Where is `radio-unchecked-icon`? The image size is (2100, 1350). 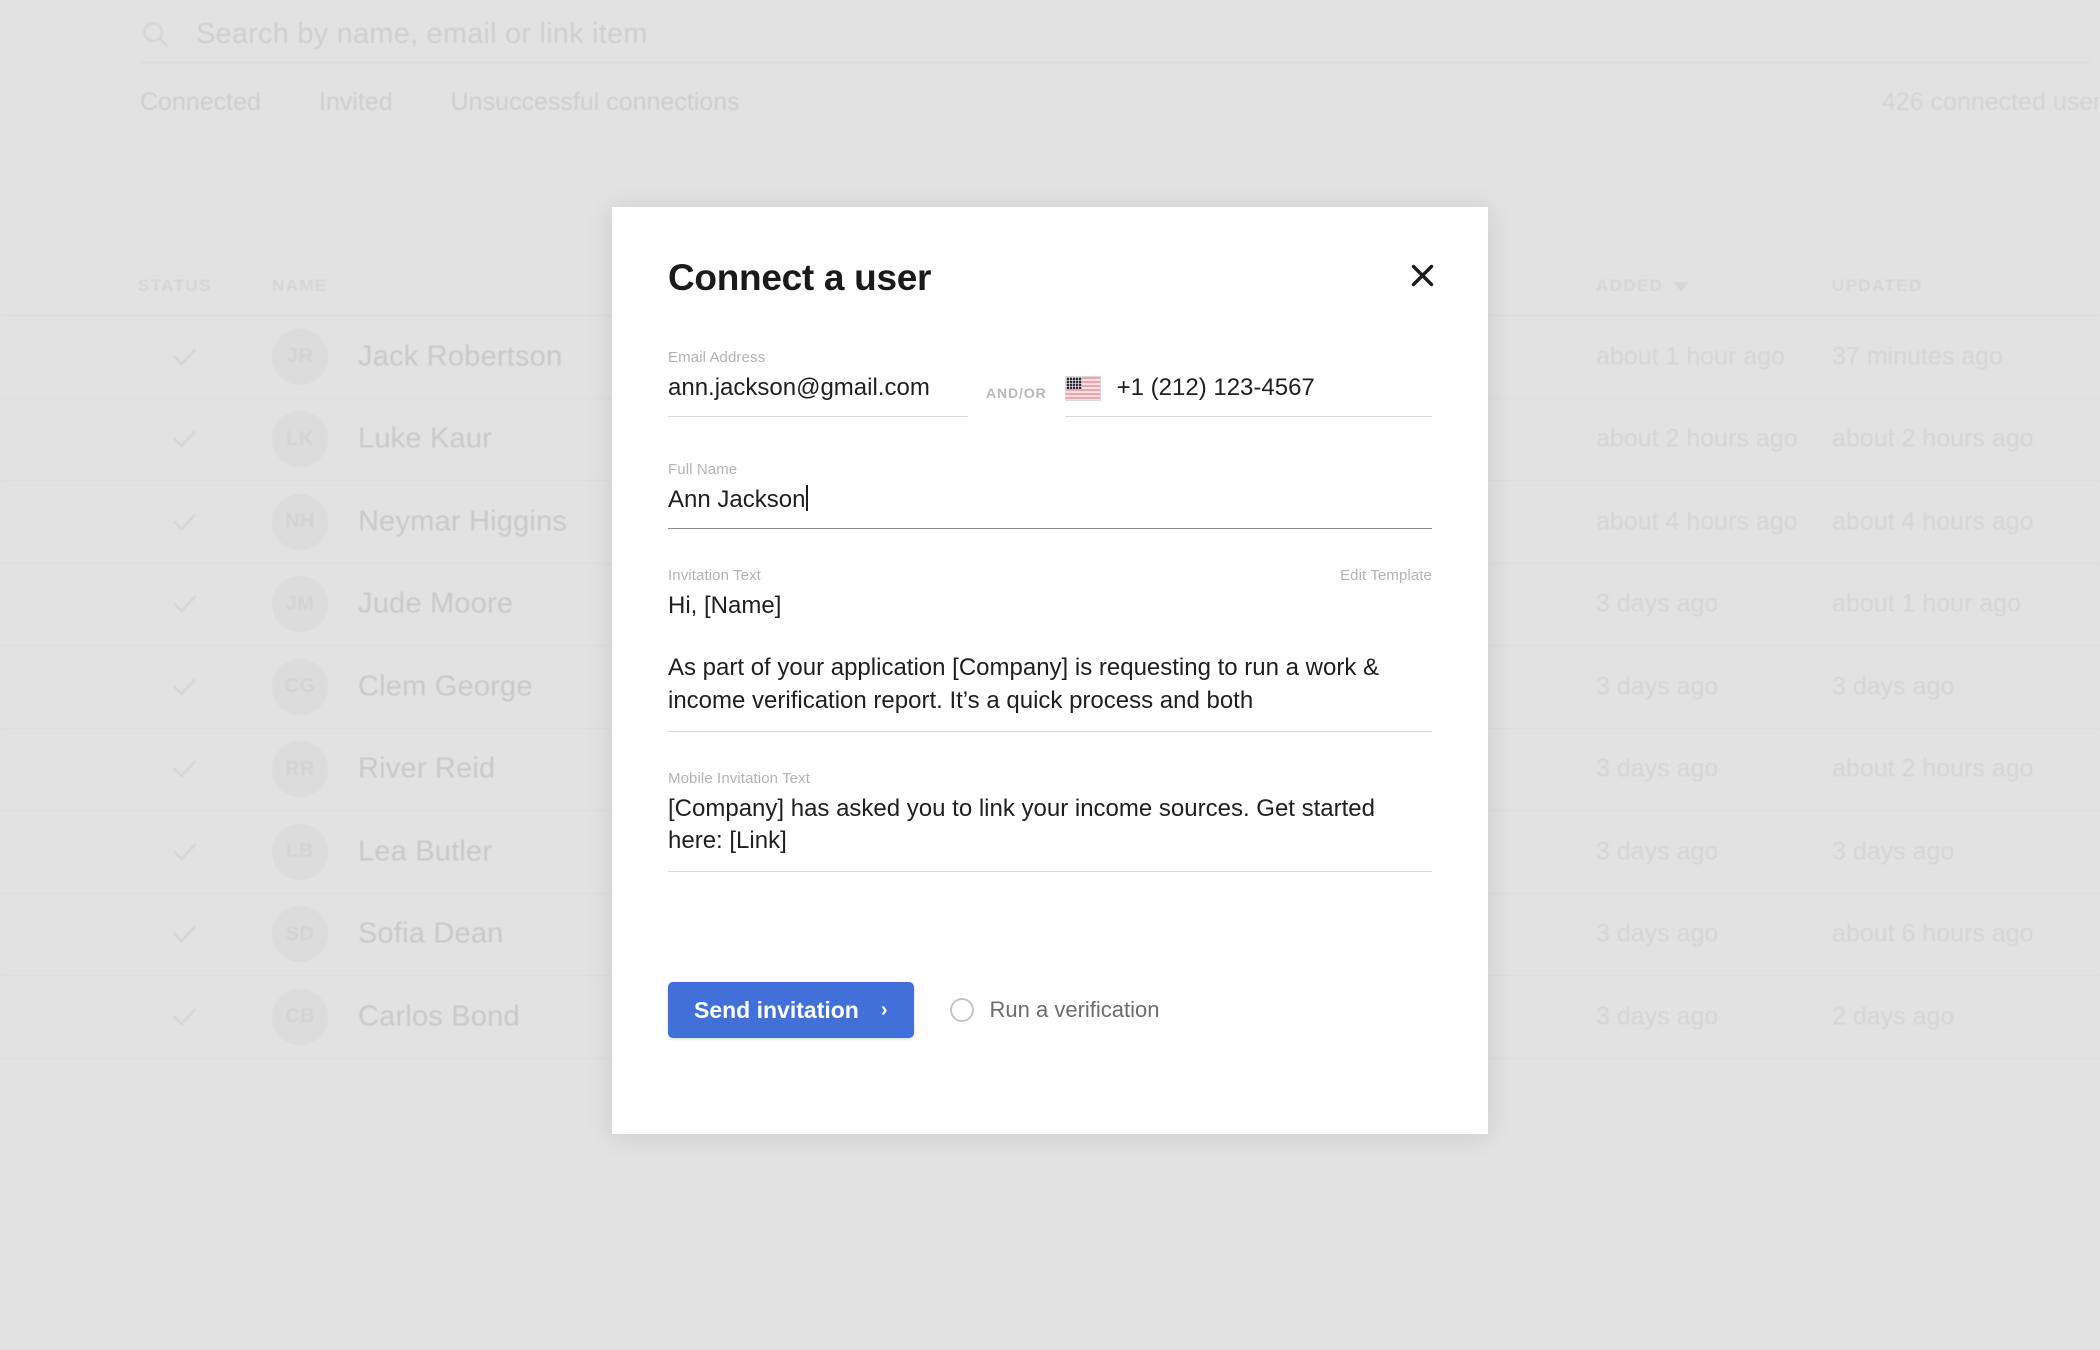 radio-unchecked-icon is located at coordinates (961, 1010).